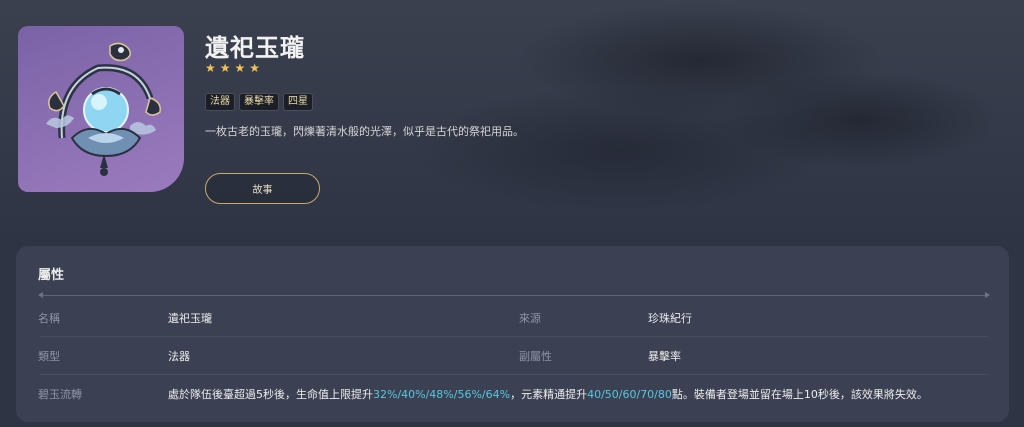 The height and width of the screenshot is (427, 1024). I want to click on weapon-name: 遺祀玉瓏, so click(255, 47).